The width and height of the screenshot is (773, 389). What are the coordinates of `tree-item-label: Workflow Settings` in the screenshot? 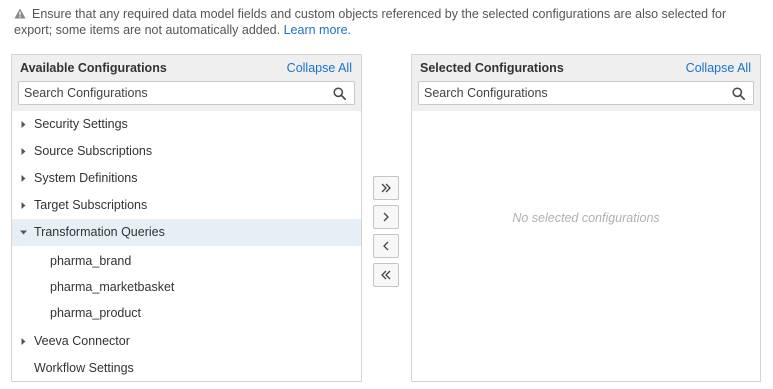 It's located at (84, 368).